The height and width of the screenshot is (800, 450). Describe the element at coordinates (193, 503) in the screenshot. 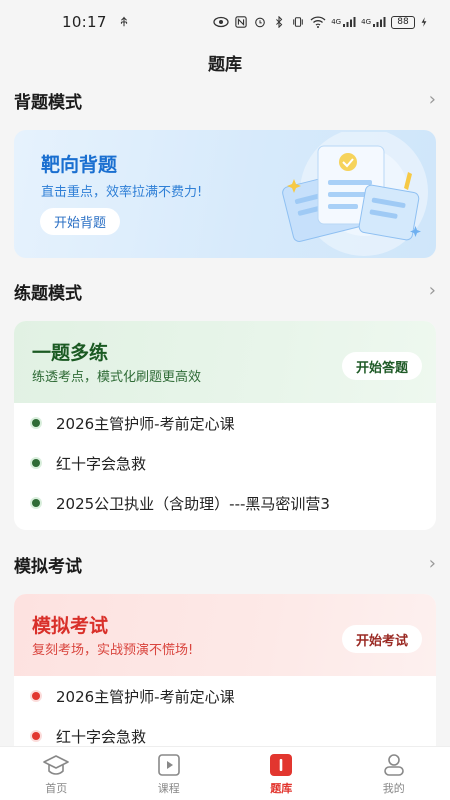

I see `list-item-label: 2025公卫执业（含助理）---黑马密训营3` at that location.